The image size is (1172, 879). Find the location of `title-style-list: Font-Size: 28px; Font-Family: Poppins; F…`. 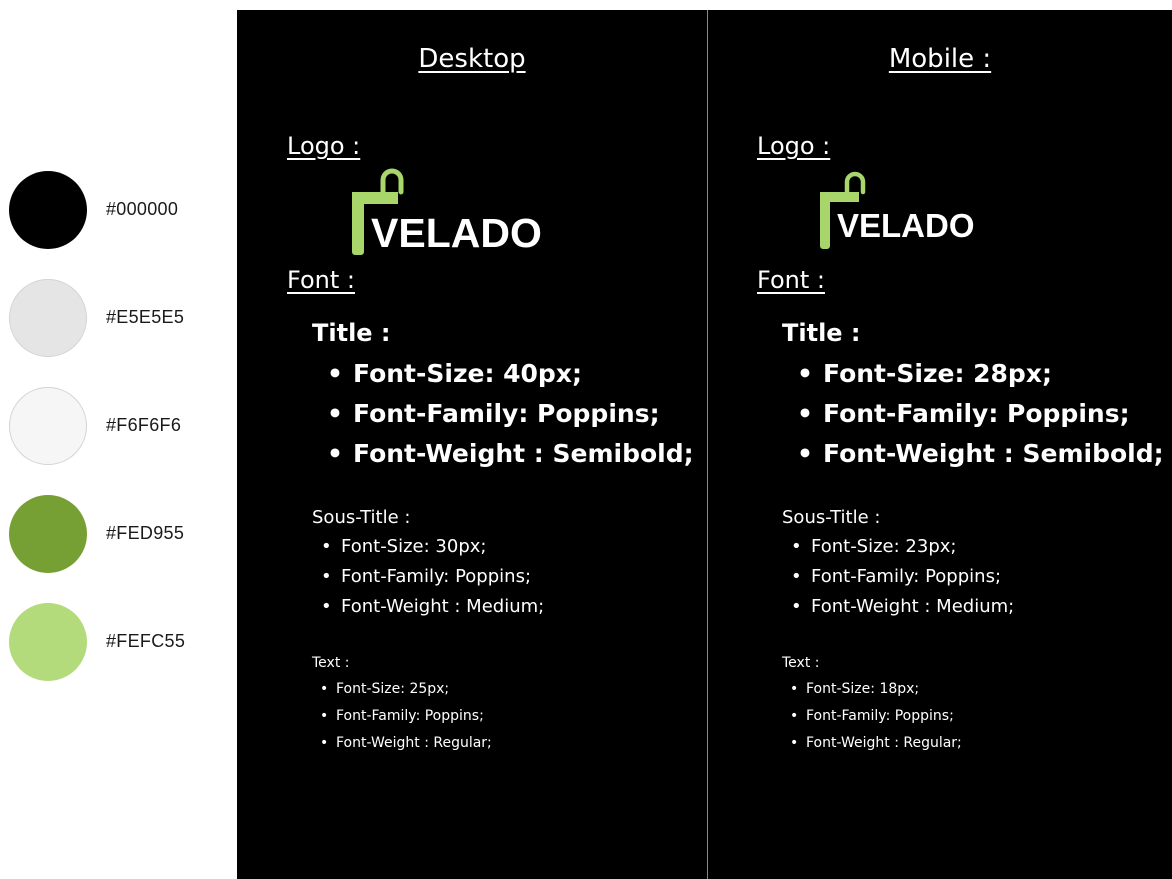

title-style-list: Font-Size: 28px; Font-Family: Poppins; F… is located at coordinates (980, 414).